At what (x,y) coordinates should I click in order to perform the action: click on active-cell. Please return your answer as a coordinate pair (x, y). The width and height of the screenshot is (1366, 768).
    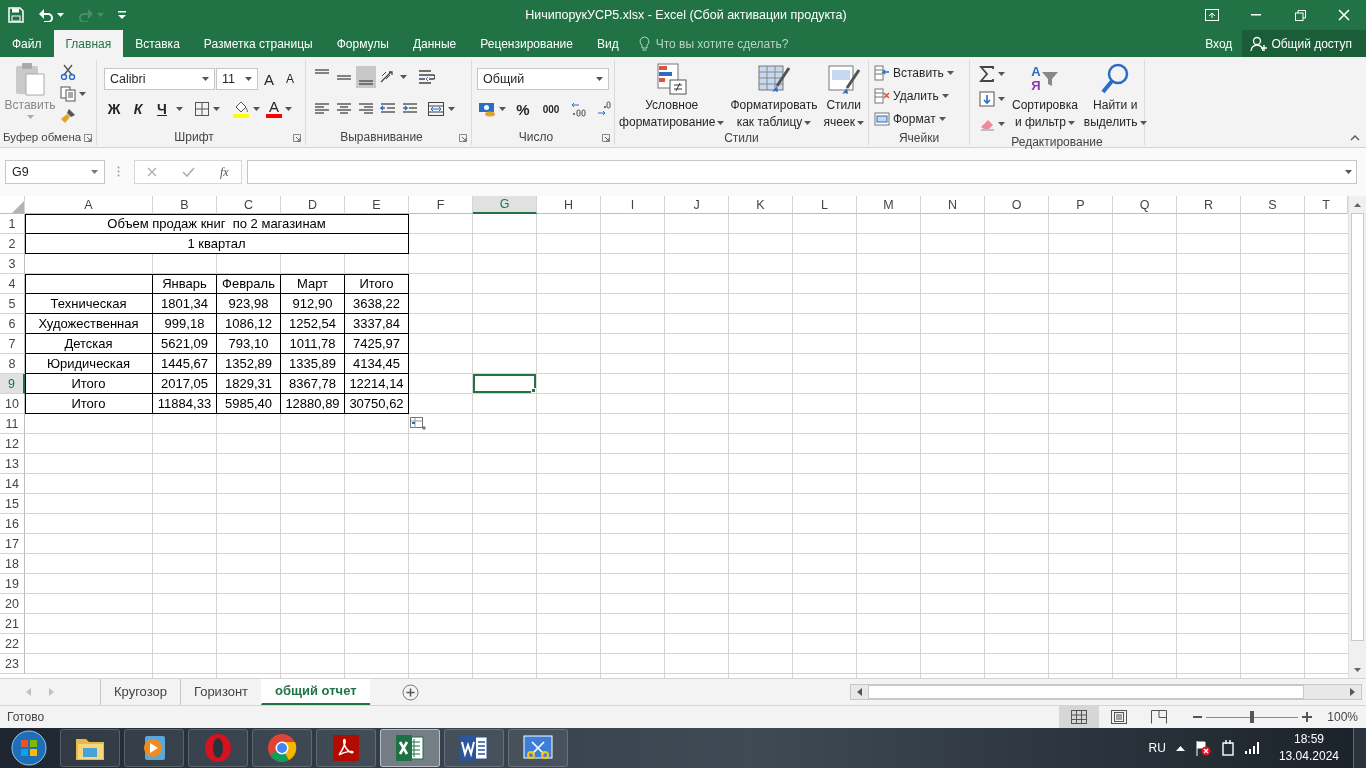
    Looking at the image, I should click on (505, 384).